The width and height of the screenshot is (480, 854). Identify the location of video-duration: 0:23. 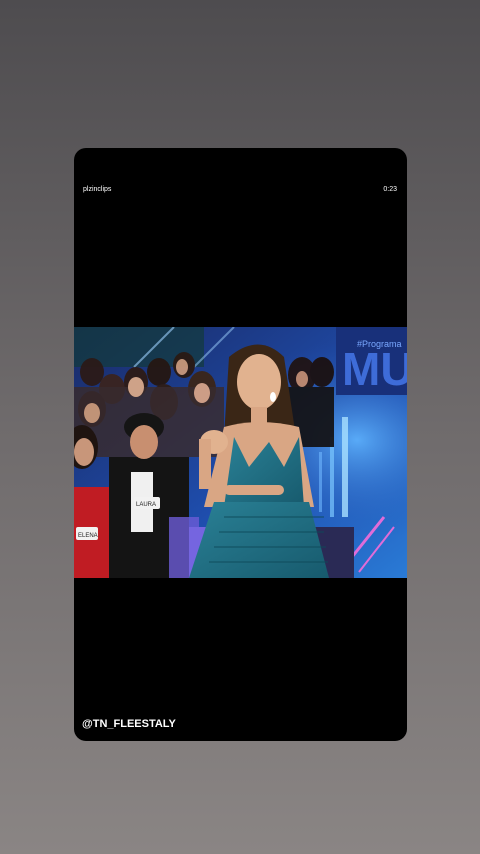
(390, 189).